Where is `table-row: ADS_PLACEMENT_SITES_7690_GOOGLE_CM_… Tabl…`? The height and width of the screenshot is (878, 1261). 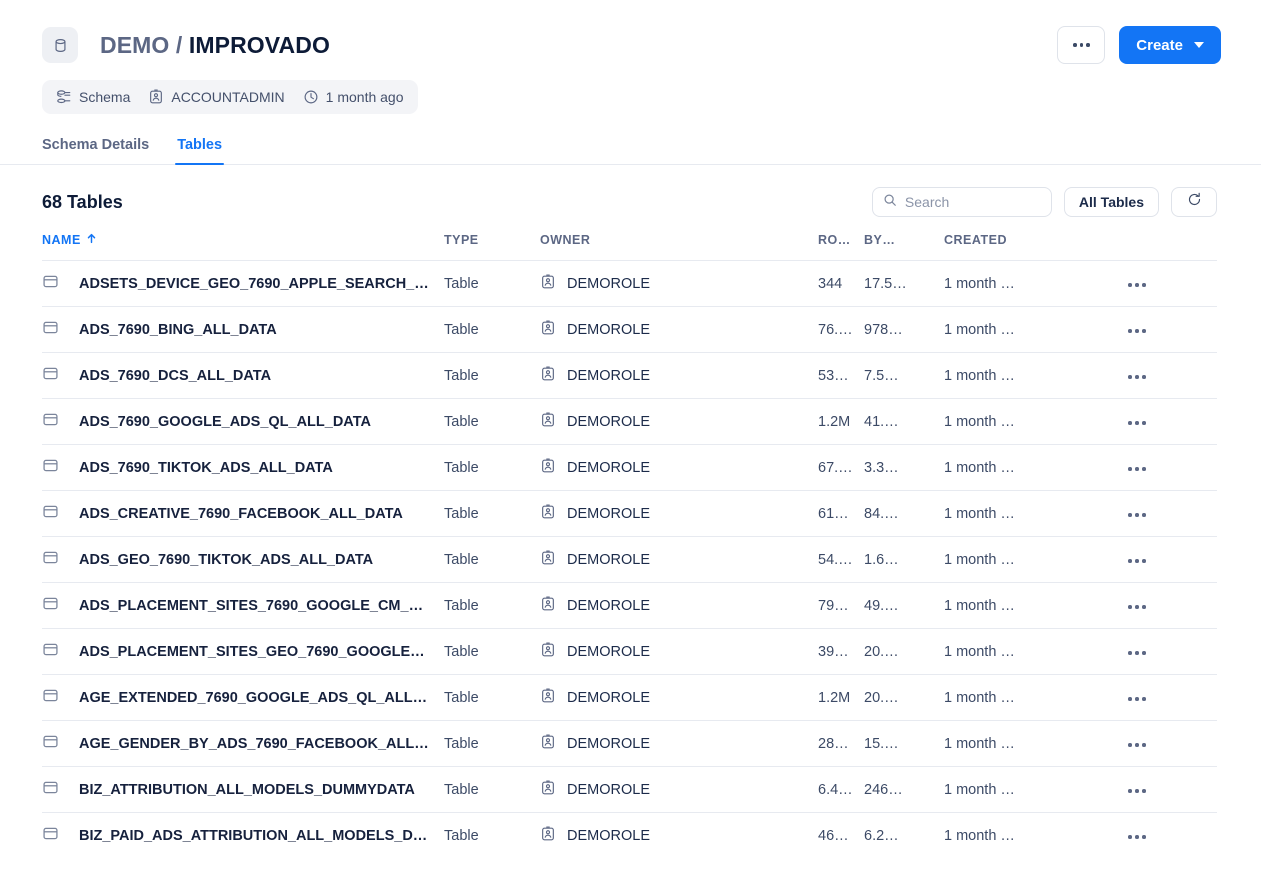
table-row: ADS_PLACEMENT_SITES_7690_GOOGLE_CM_… Tabl… is located at coordinates (629, 605).